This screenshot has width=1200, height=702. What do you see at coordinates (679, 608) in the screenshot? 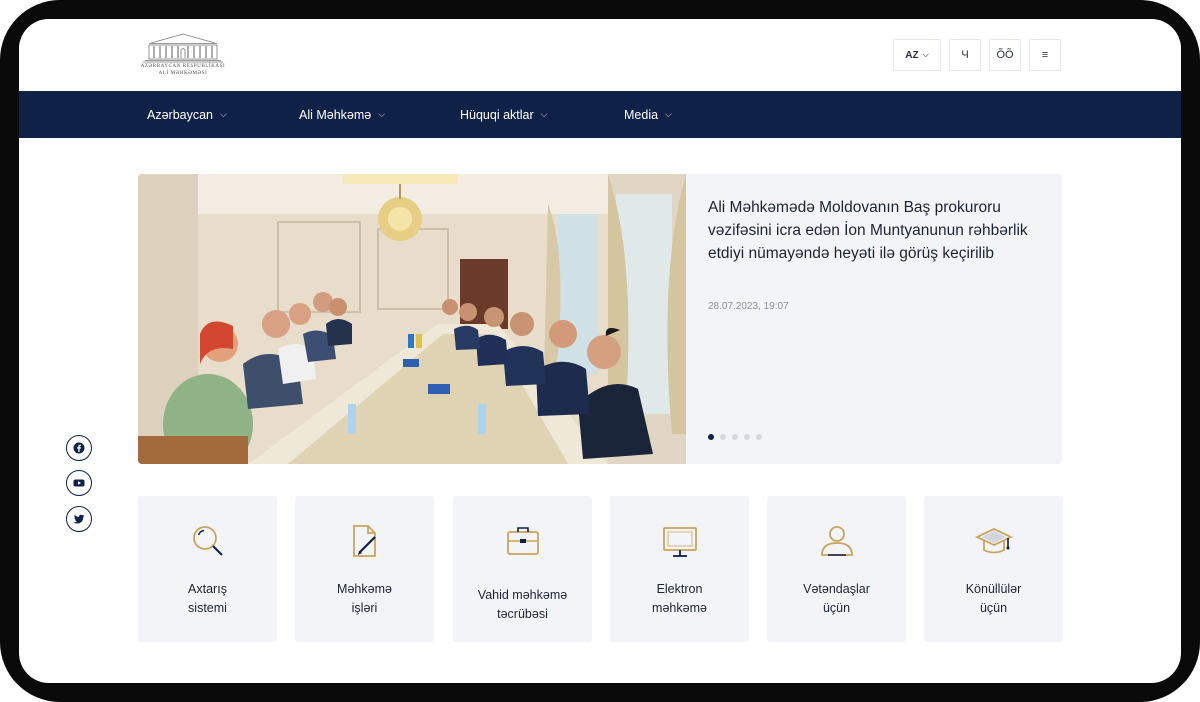
I see `service-label-line2: məhkəmə` at bounding box center [679, 608].